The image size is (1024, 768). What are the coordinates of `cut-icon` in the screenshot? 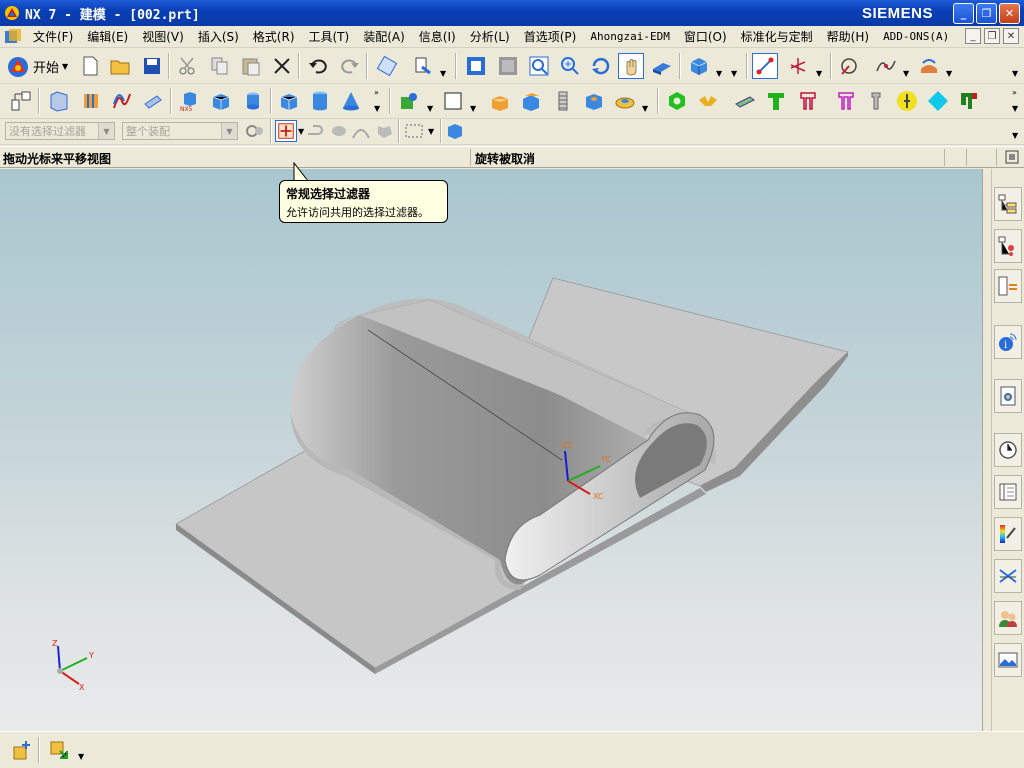 It's located at (188, 66).